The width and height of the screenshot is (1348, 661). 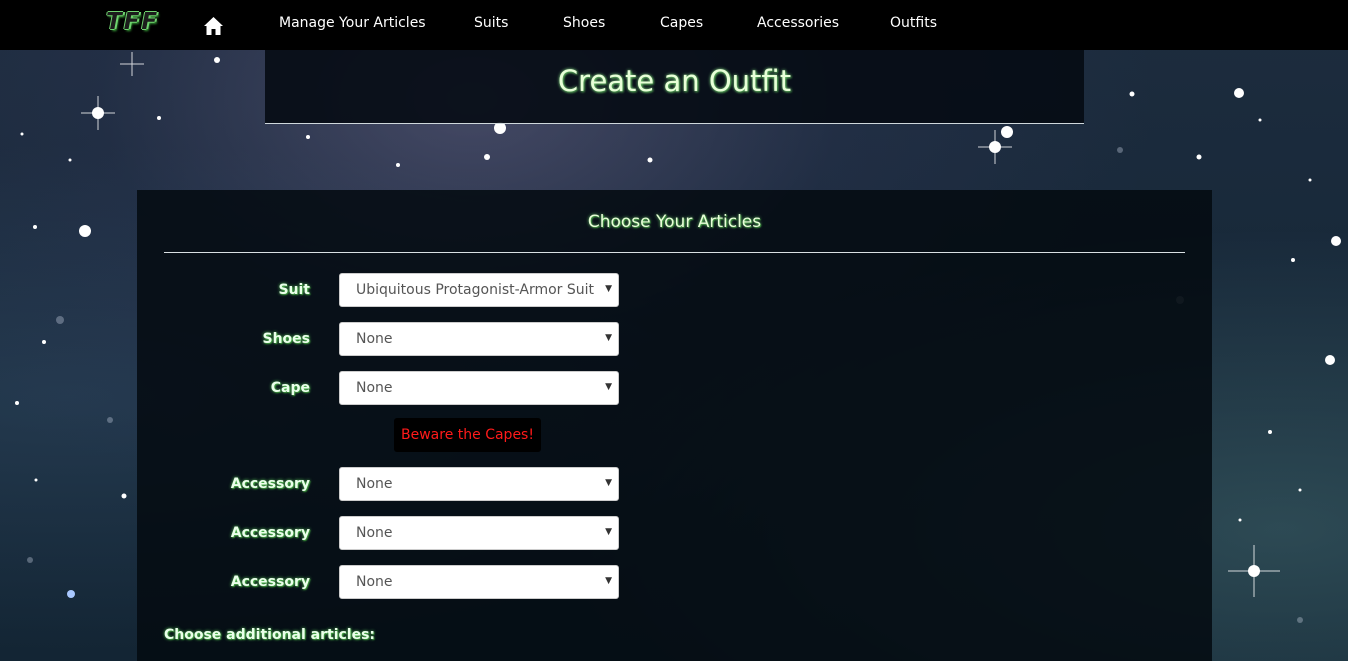 What do you see at coordinates (352, 23) in the screenshot?
I see `nav-link-manage-articles: Manage Your Articles` at bounding box center [352, 23].